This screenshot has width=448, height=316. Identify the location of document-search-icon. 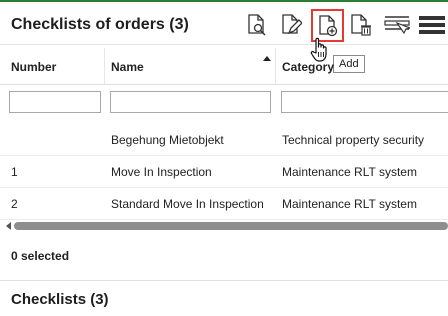
(257, 25).